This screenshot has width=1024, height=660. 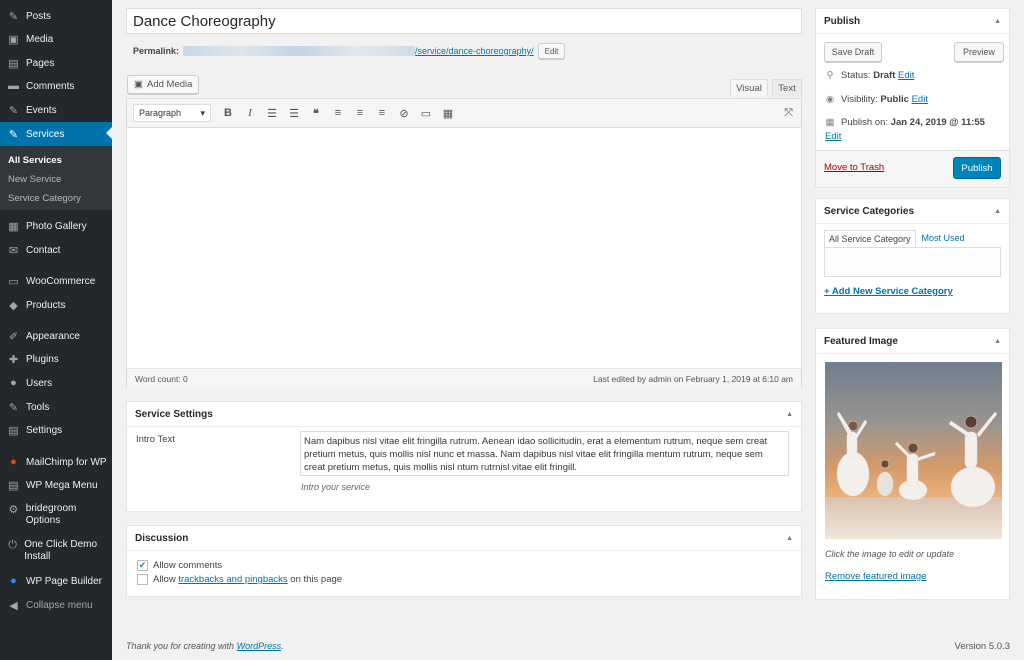 I want to click on menu-item-settings: ▤ Settings, so click(x=56, y=430).